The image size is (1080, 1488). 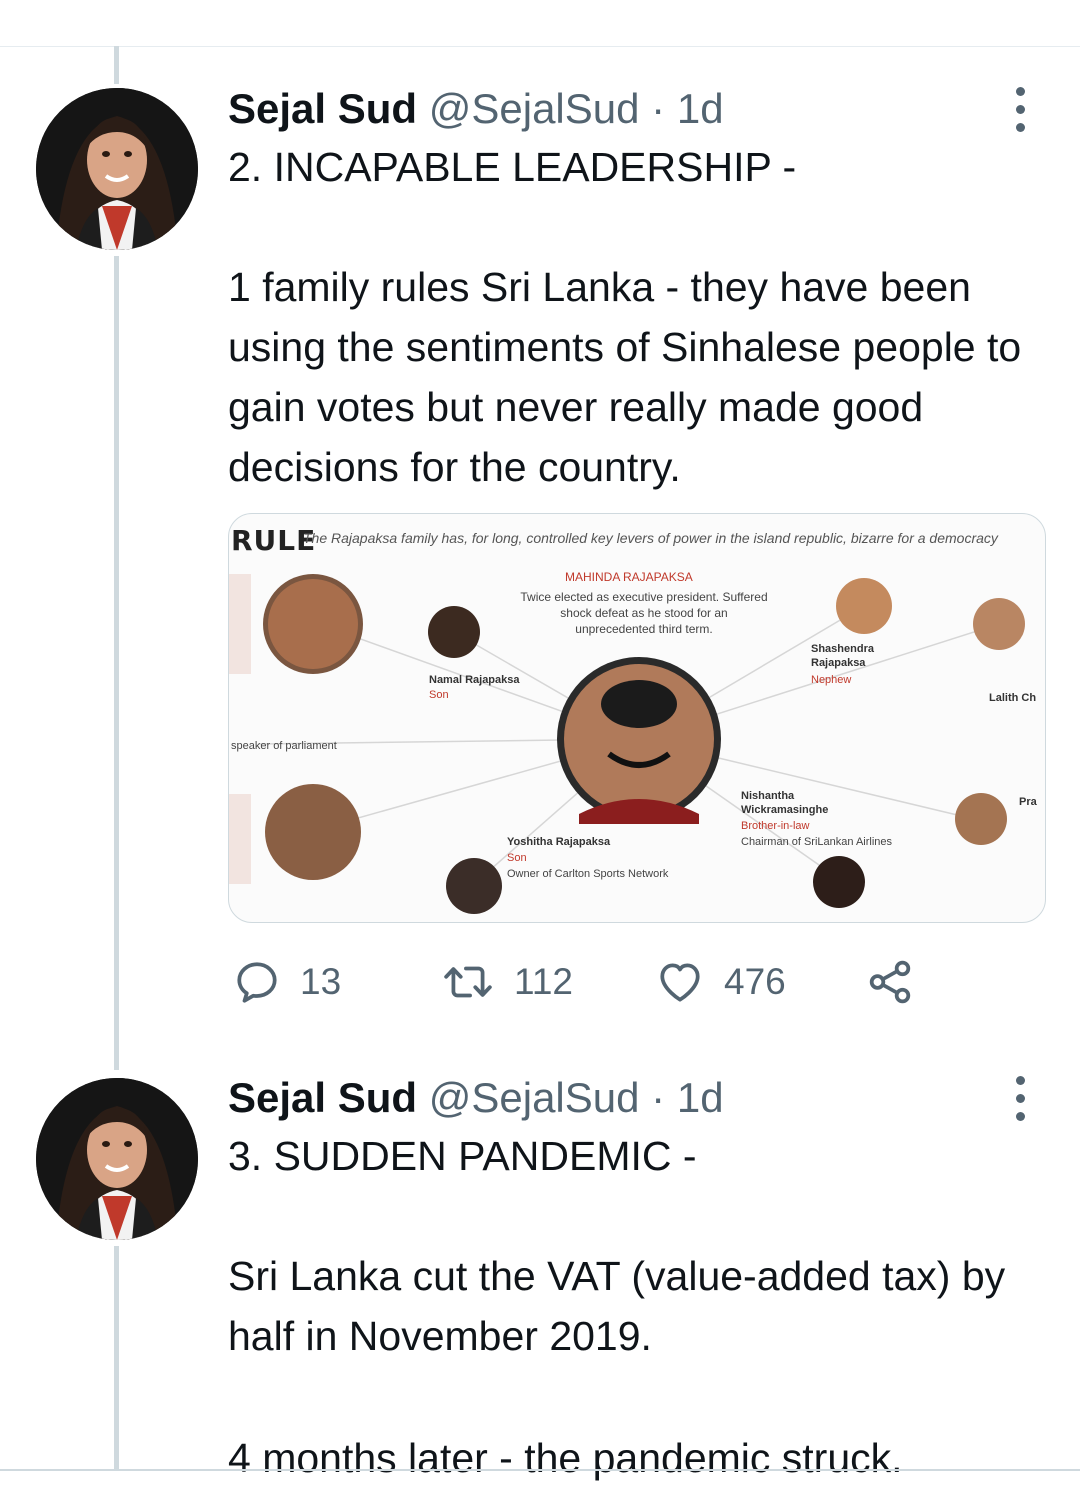 I want to click on image-label: Pra, so click(x=1028, y=802).